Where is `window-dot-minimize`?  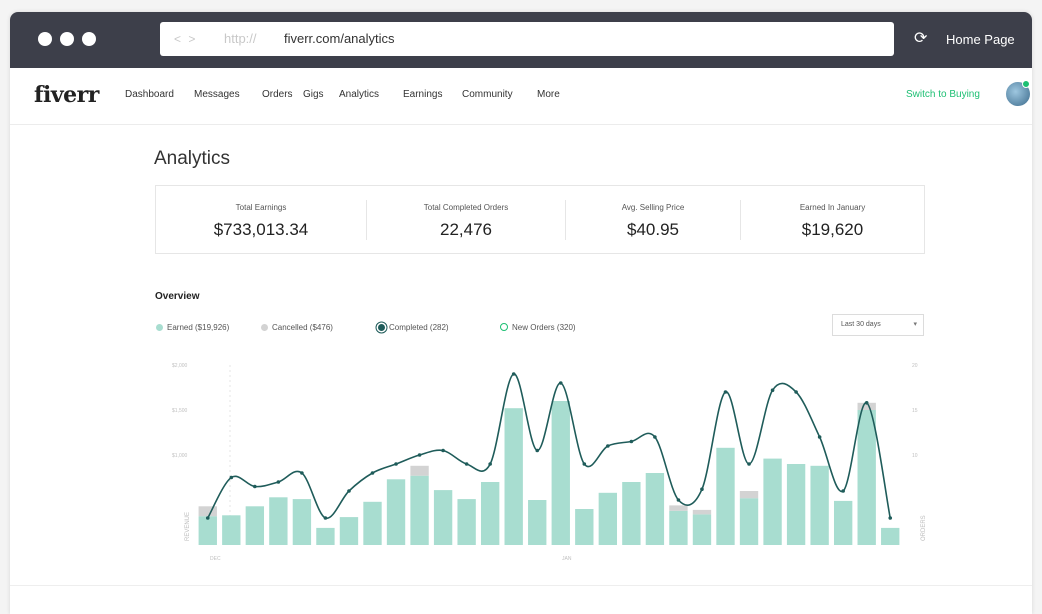
window-dot-minimize is located at coordinates (67, 39).